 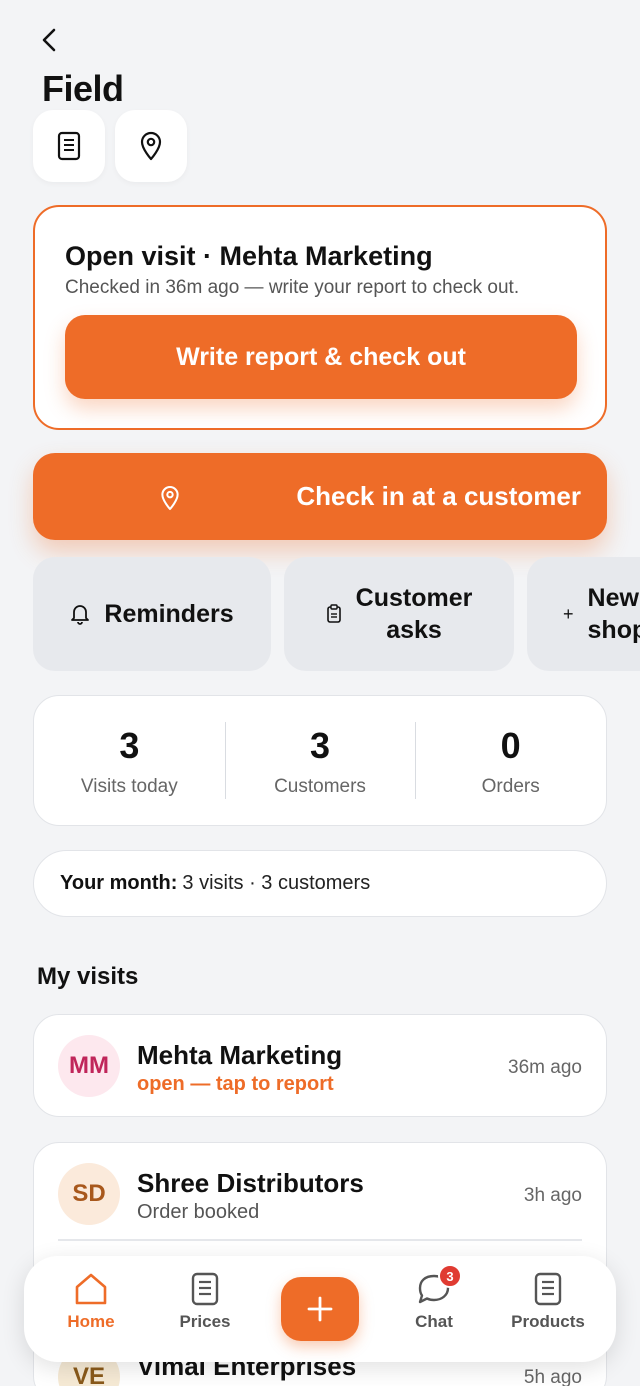 I want to click on stat-customers: 3 Customers, so click(x=320, y=760).